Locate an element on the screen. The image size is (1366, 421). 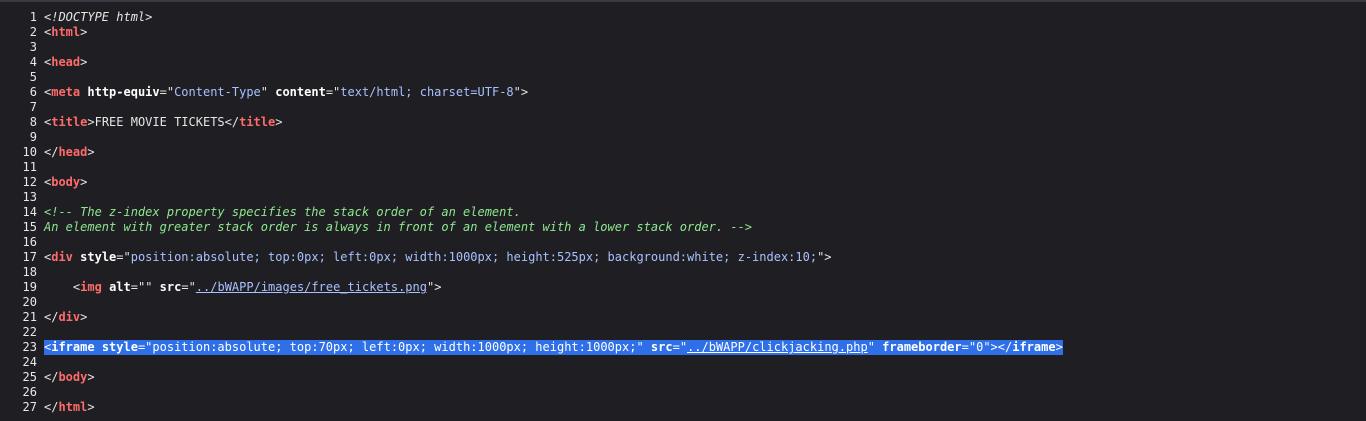
line-number: 27 is located at coordinates (29, 407).